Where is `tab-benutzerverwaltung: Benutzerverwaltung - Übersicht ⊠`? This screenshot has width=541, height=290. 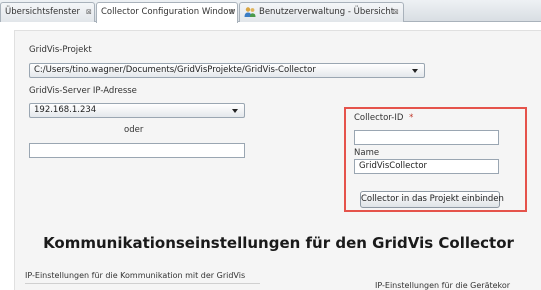
tab-benutzerverwaltung: Benutzerverwaltung - Übersicht ⊠ is located at coordinates (321, 12).